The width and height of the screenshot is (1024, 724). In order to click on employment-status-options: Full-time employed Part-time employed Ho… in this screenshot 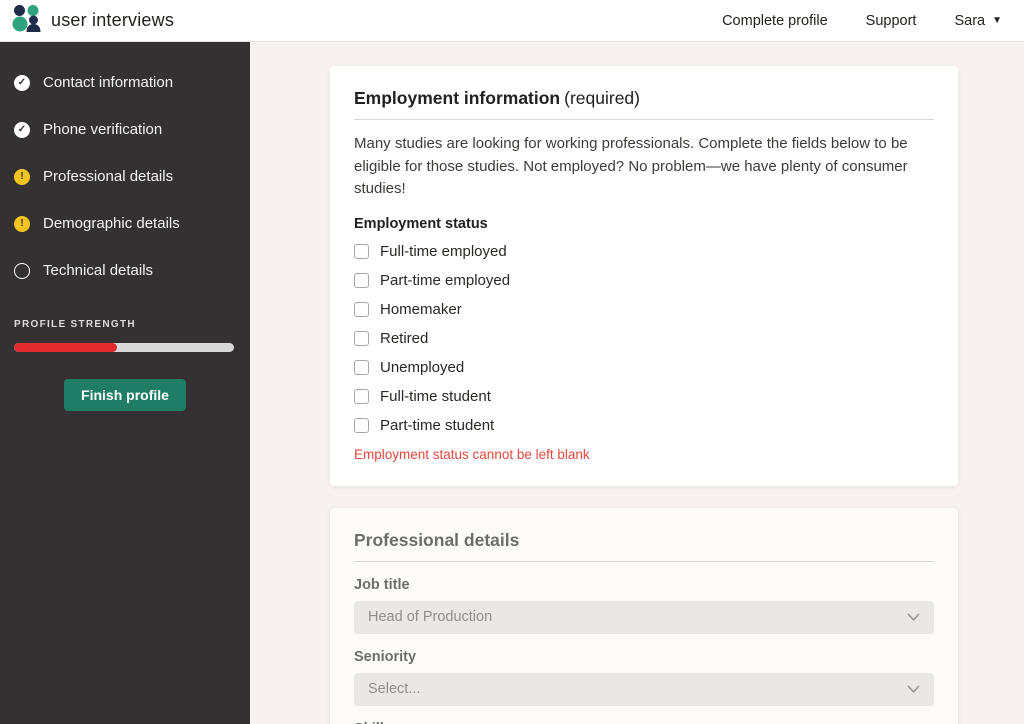, I will do `click(644, 338)`.